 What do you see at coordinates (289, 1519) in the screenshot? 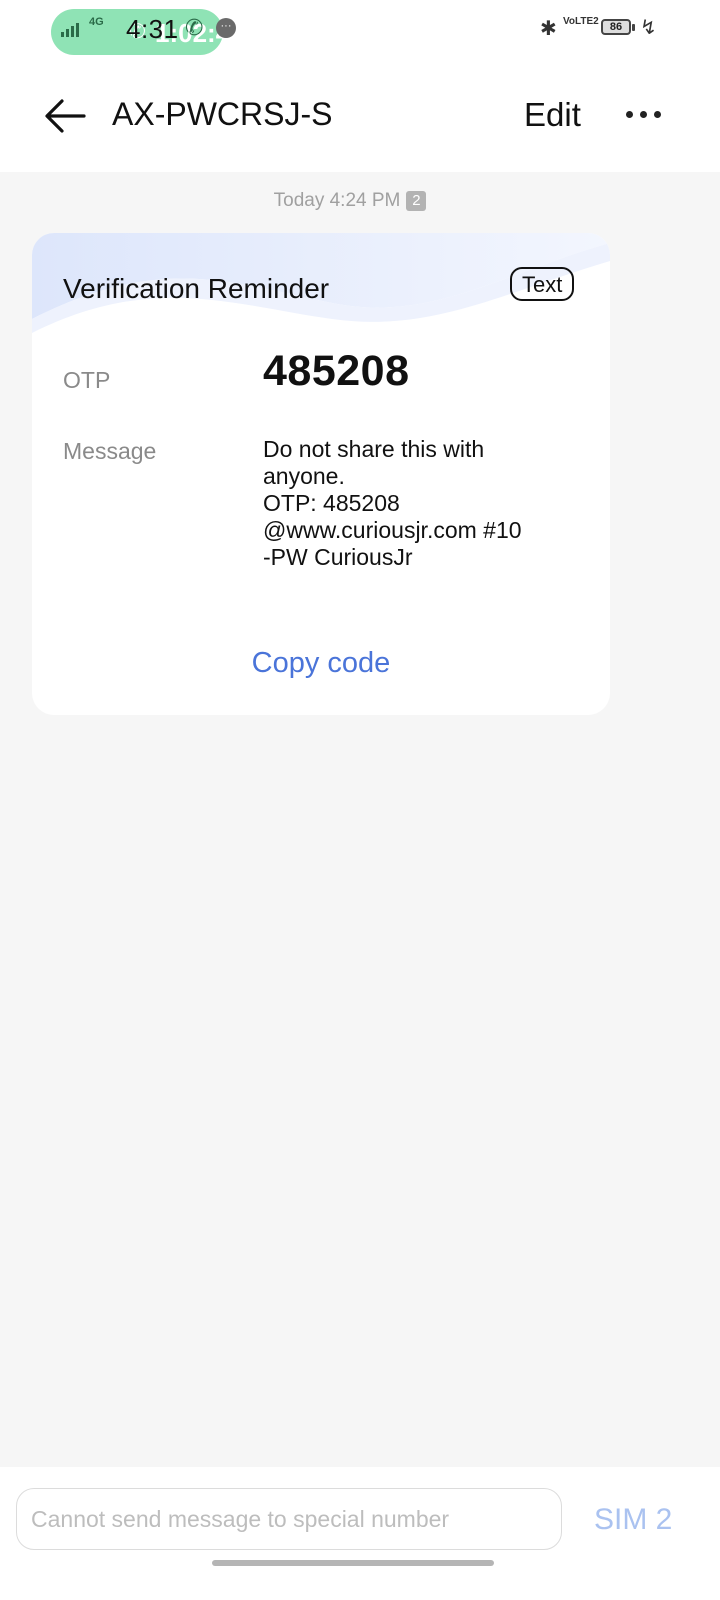
I see `message-input` at bounding box center [289, 1519].